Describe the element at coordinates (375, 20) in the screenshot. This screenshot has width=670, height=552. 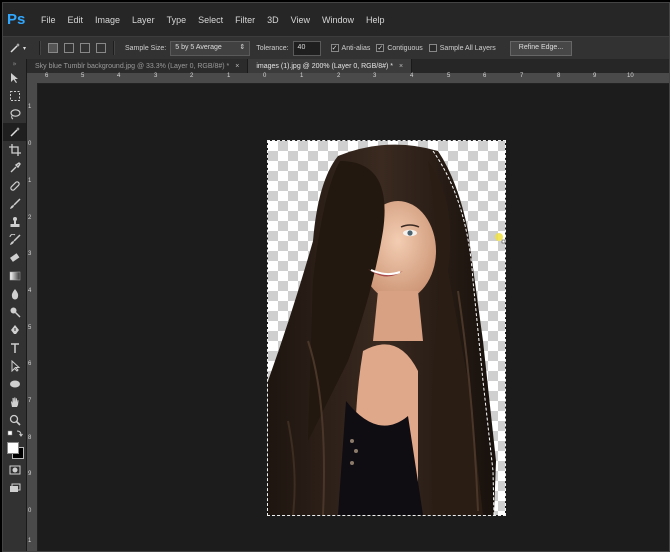
I see `menu-help: Help` at that location.